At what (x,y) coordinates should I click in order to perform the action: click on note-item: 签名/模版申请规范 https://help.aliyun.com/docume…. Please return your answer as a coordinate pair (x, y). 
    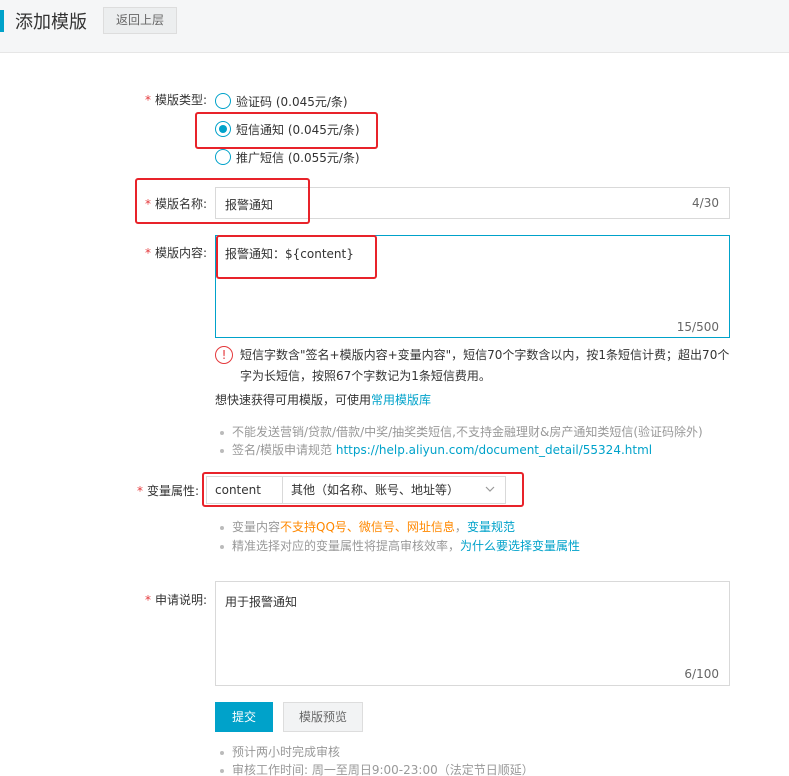
    Looking at the image, I should click on (436, 449).